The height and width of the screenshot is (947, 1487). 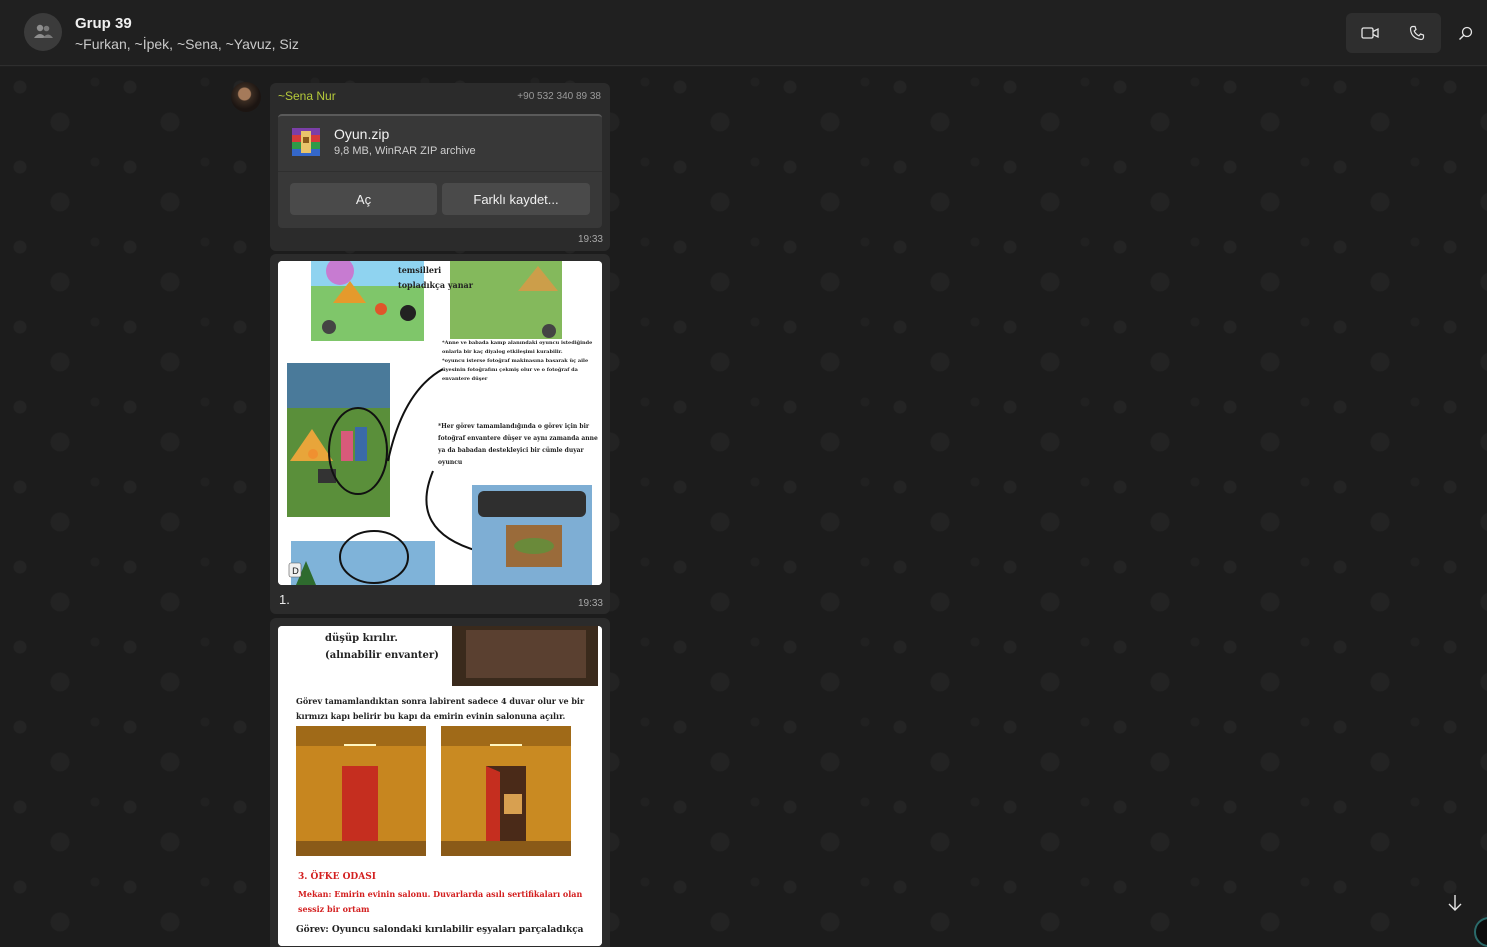 What do you see at coordinates (307, 96) in the screenshot?
I see `sender-name: ~Sena Nur` at bounding box center [307, 96].